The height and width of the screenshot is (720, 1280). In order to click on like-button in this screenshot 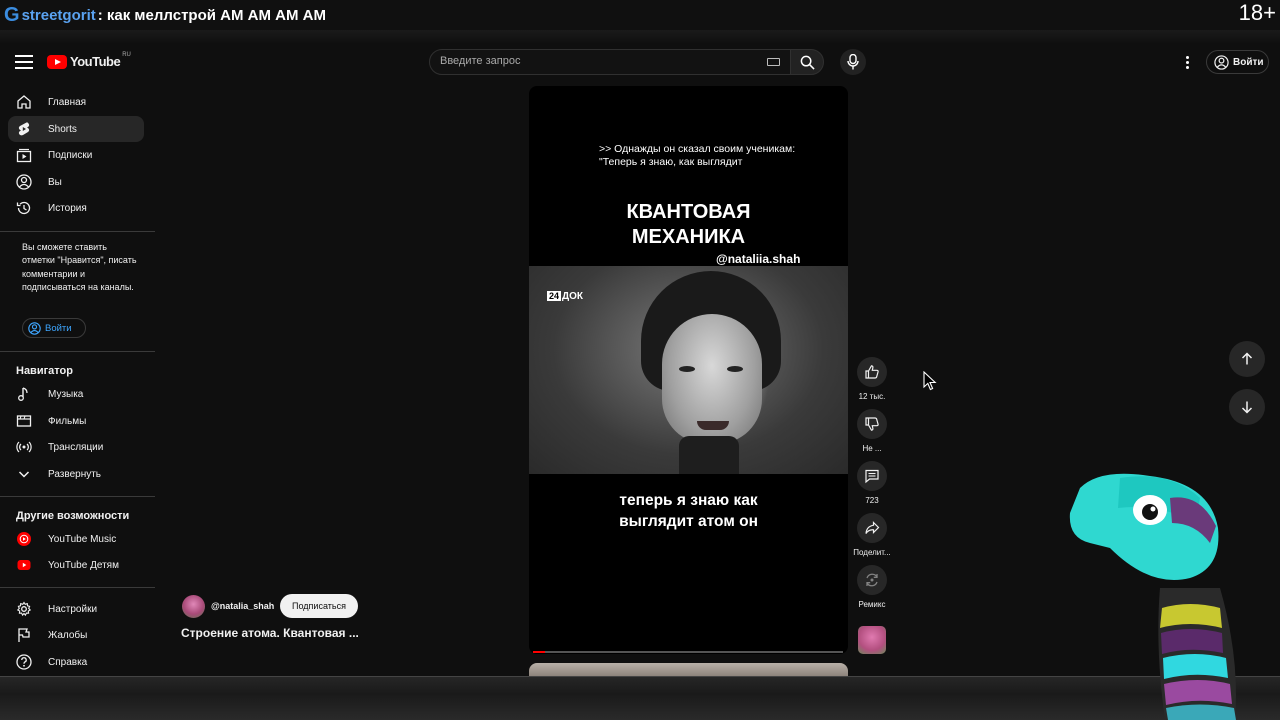, I will do `click(872, 372)`.